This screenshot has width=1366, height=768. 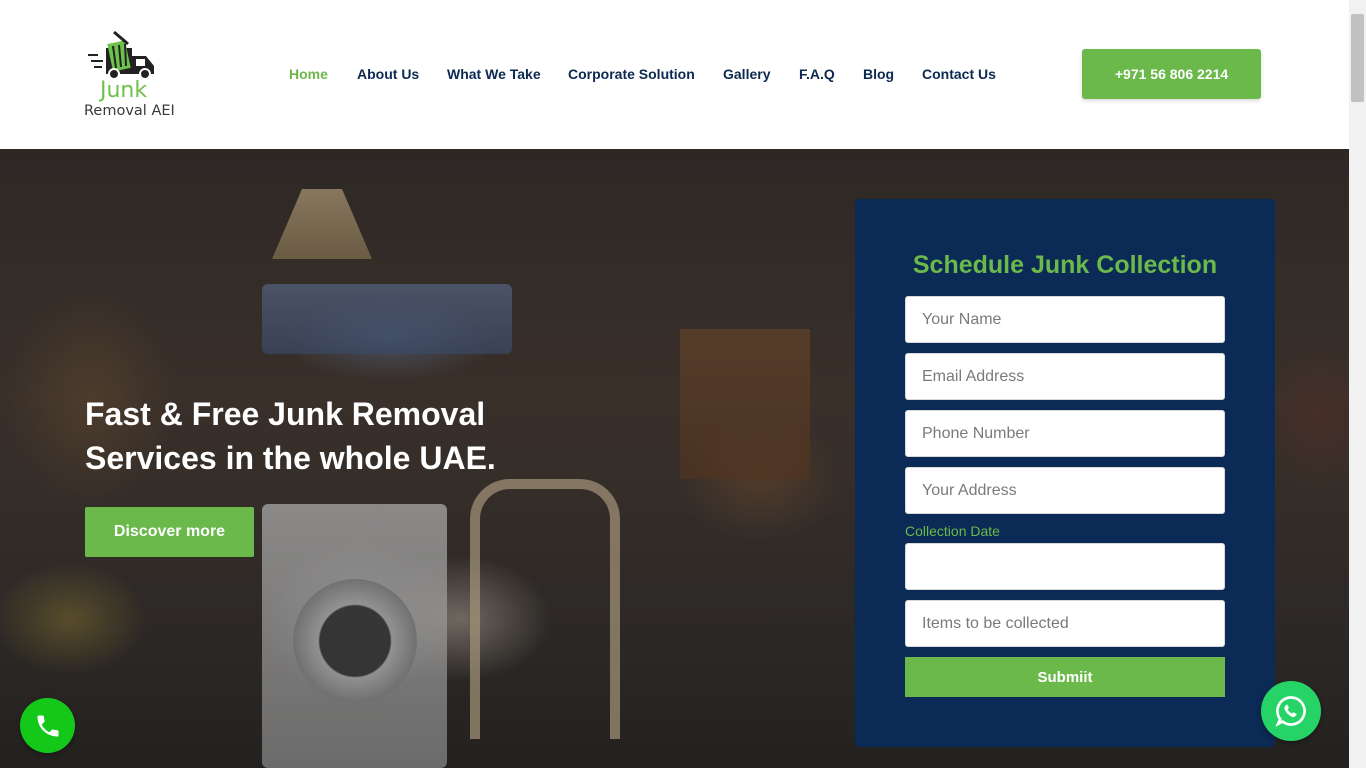 I want to click on nav-contact-us: Contact Us, so click(x=959, y=74).